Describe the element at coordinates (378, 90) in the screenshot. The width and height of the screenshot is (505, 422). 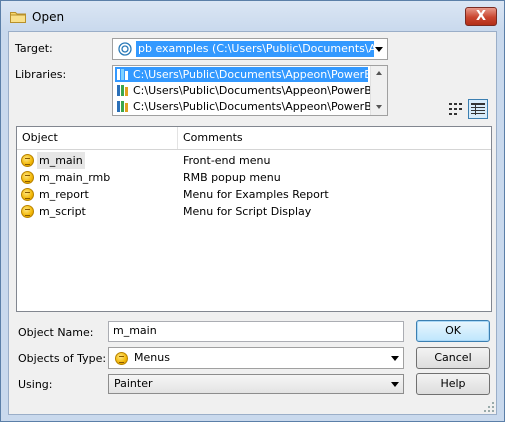
I see `libraries-scrollbar` at that location.